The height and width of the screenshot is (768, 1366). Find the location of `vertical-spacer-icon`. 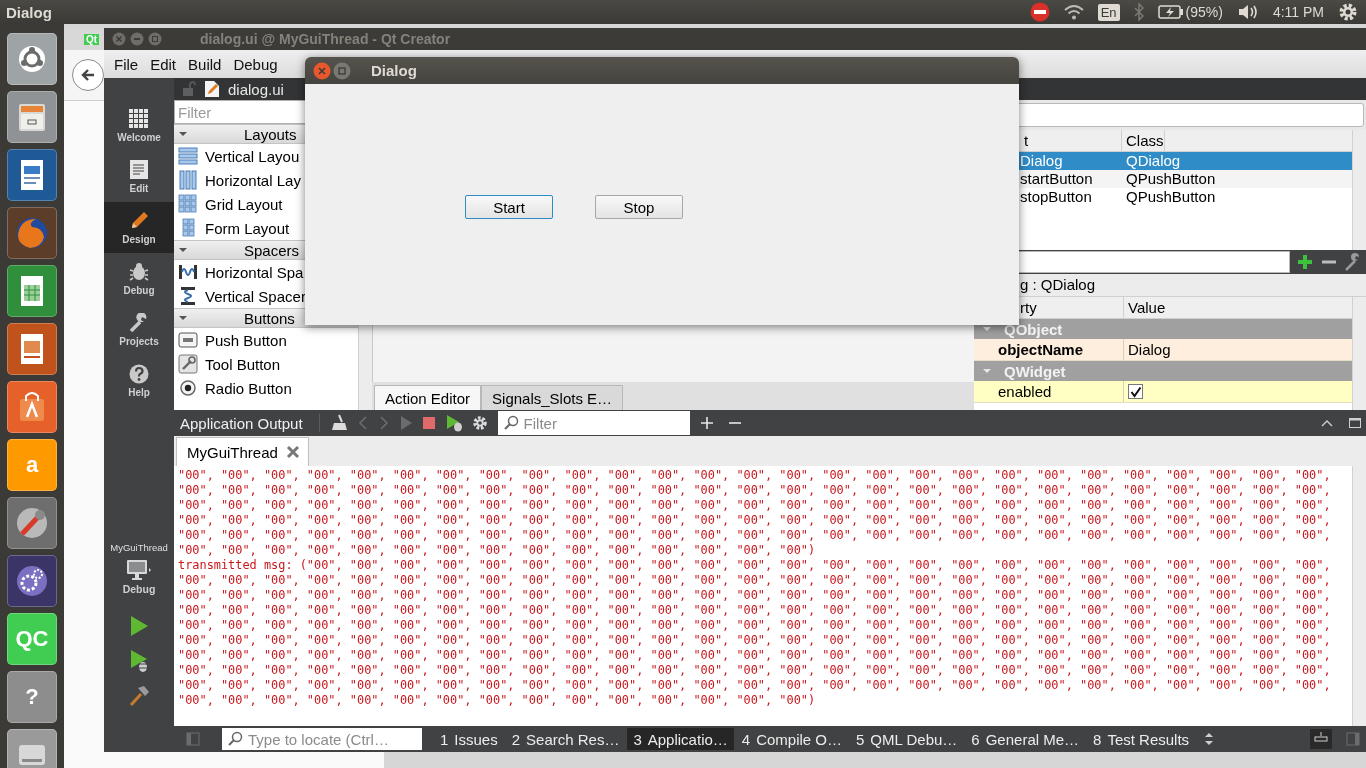

vertical-spacer-icon is located at coordinates (188, 296).